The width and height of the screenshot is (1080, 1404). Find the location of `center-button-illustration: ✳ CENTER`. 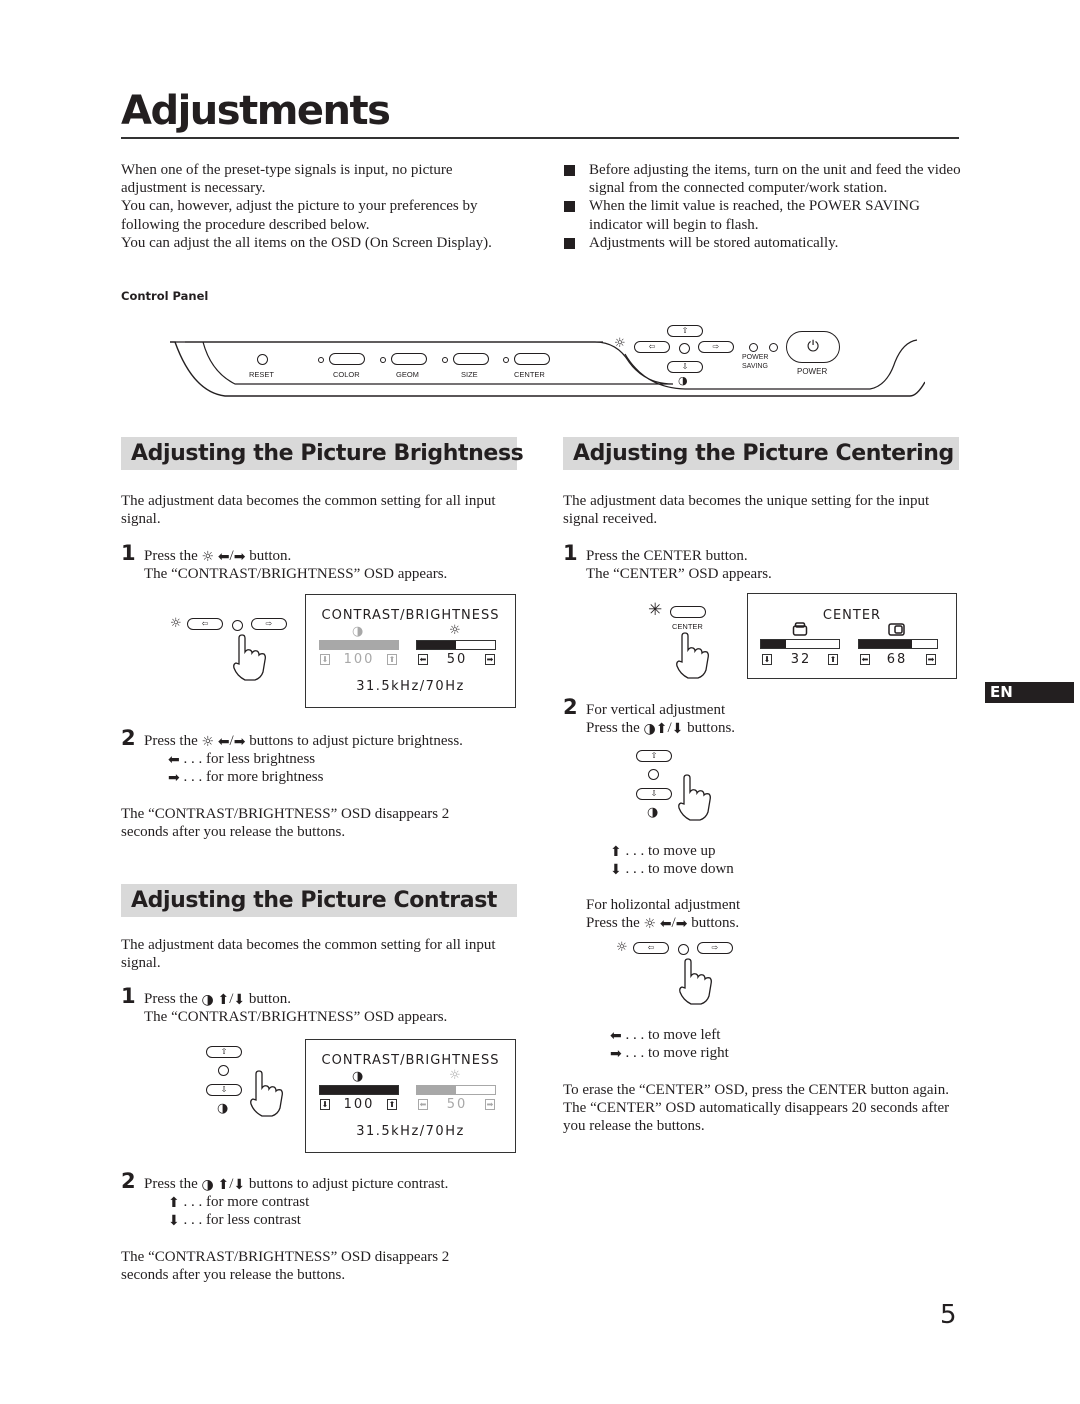

center-button-illustration: ✳ CENTER is located at coordinates (686, 640).